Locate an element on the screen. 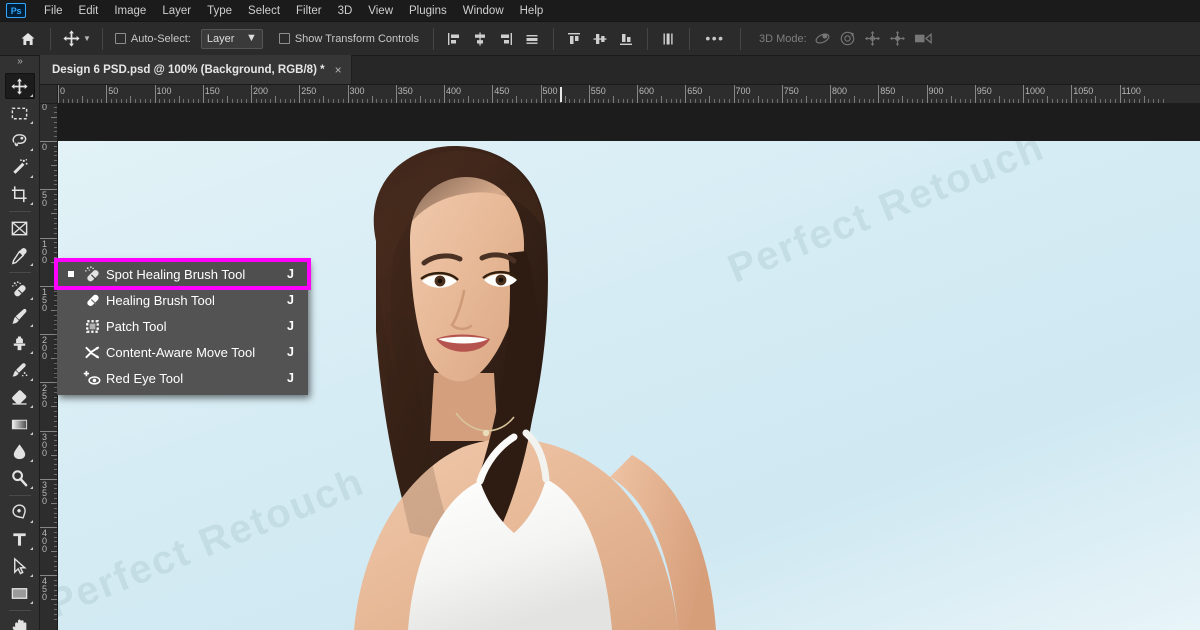 Image resolution: width=1200 pixels, height=630 pixels. tool-eyedropper-tool is located at coordinates (20, 255).